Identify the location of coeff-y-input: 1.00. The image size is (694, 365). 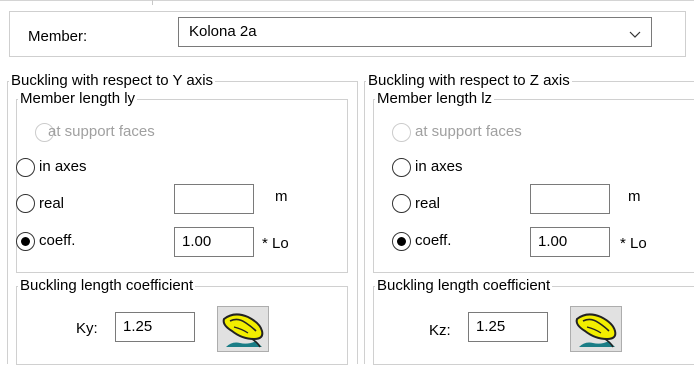
(214, 242).